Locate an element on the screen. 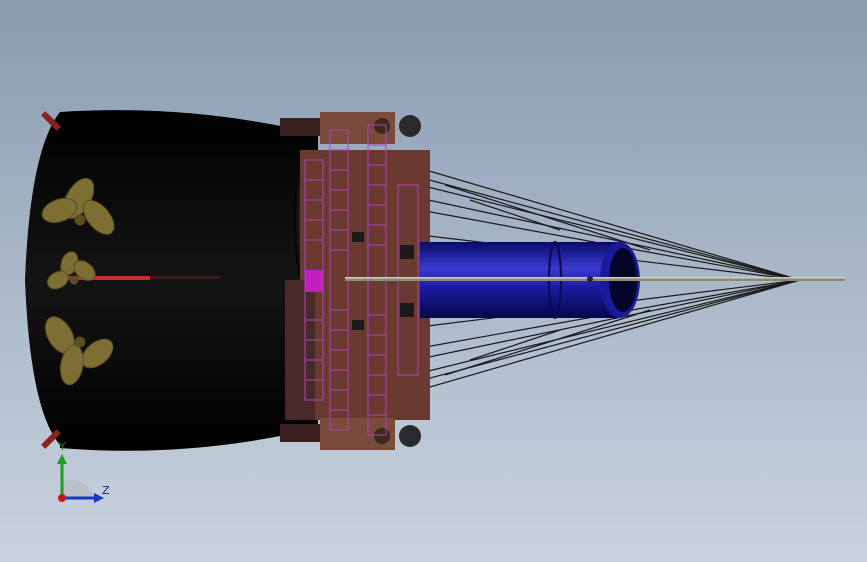 The height and width of the screenshot is (562, 867). orientation-triad: Y Z is located at coordinates (84, 475).